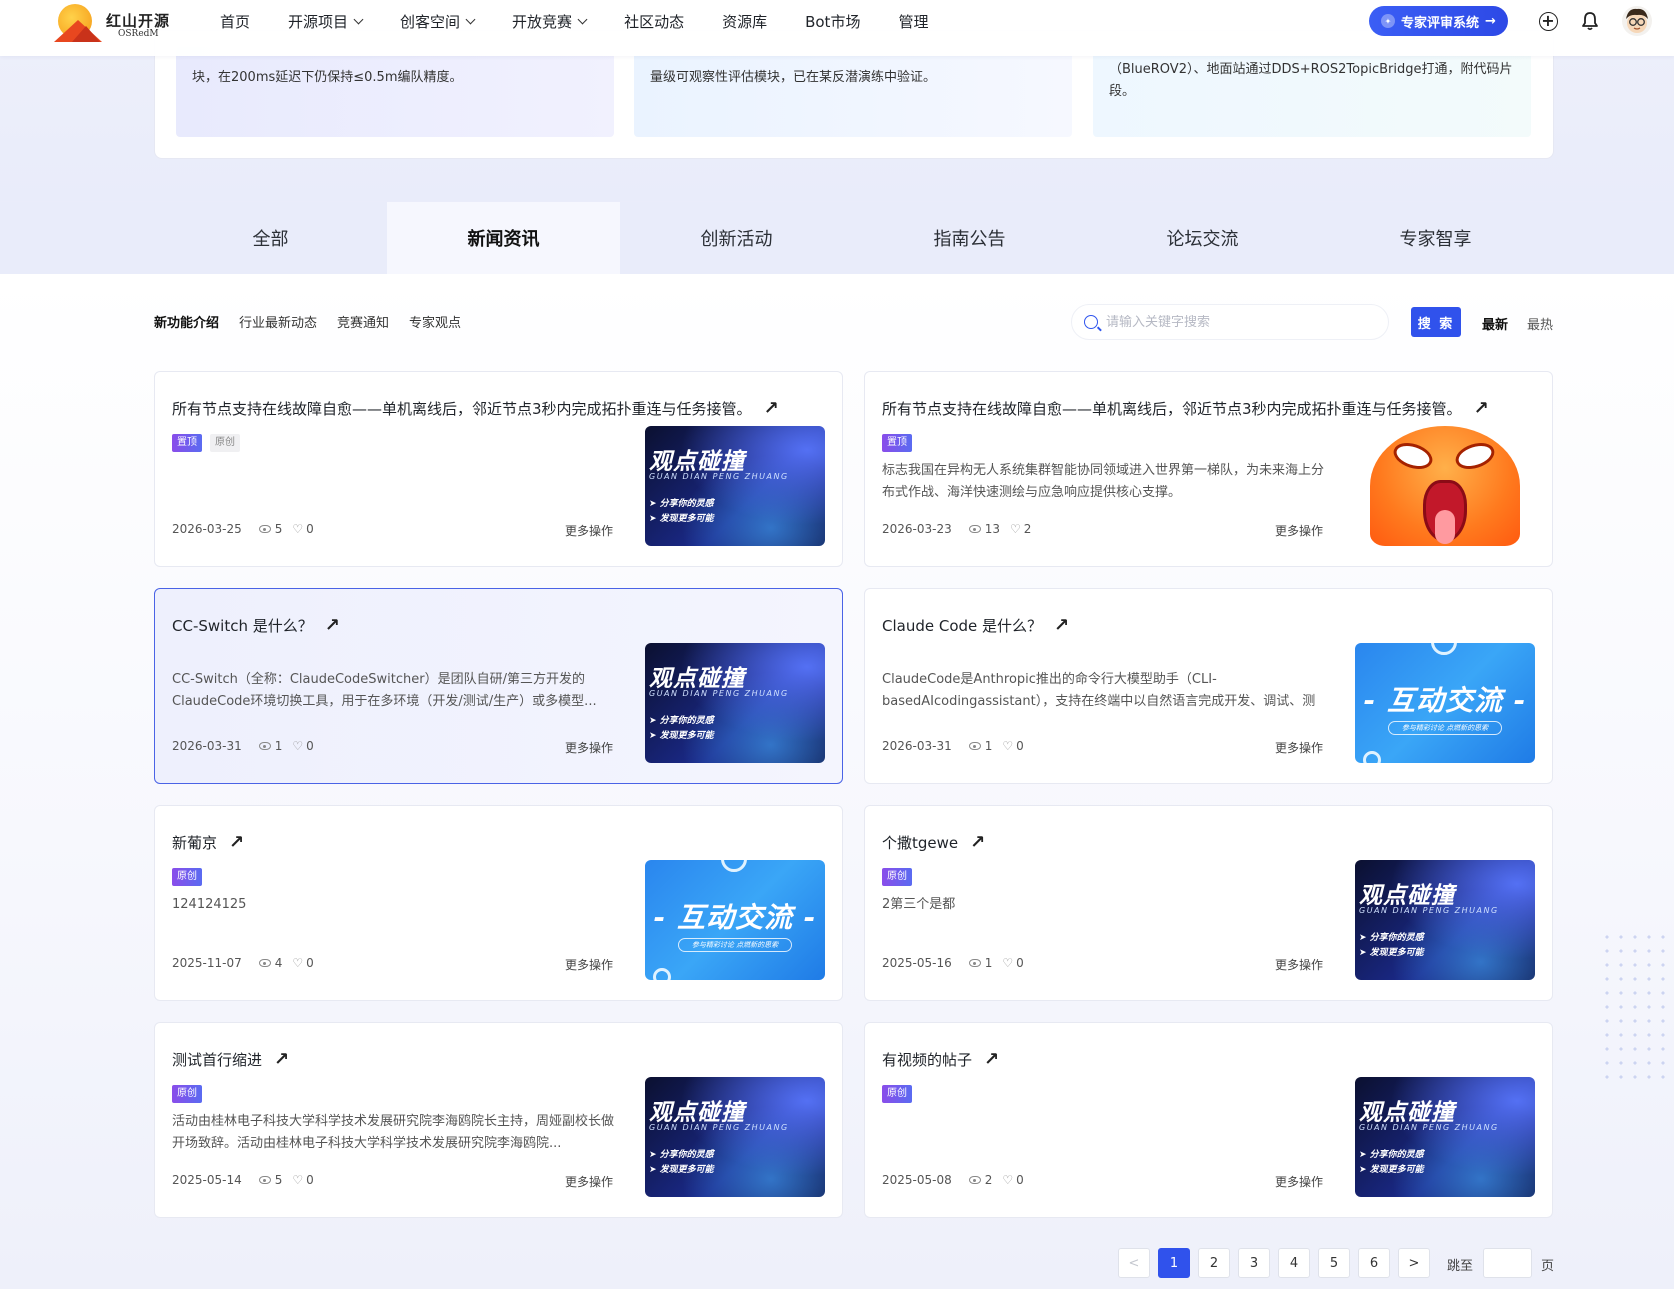 Image resolution: width=1674 pixels, height=1289 pixels. What do you see at coordinates (832, 21) in the screenshot?
I see `nav-item: Bot市场` at bounding box center [832, 21].